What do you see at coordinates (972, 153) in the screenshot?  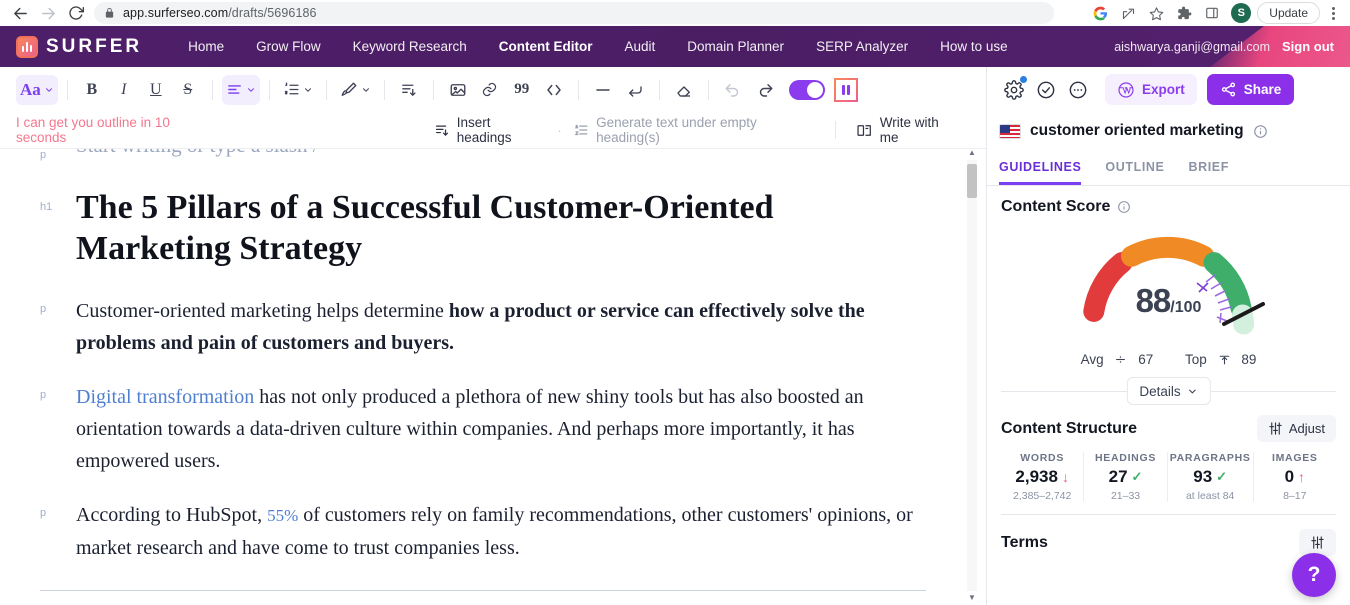 I see `scroll-up-arrow-icon: ▲` at bounding box center [972, 153].